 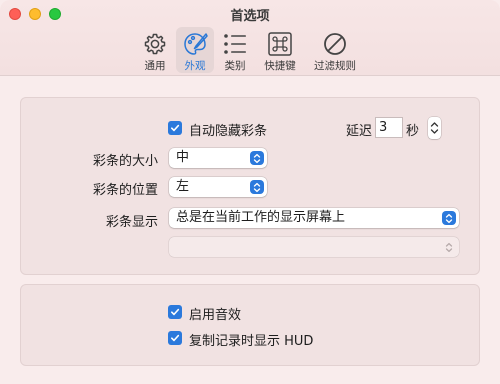 I want to click on tab-shortcuts: 快捷键, so click(x=280, y=50).